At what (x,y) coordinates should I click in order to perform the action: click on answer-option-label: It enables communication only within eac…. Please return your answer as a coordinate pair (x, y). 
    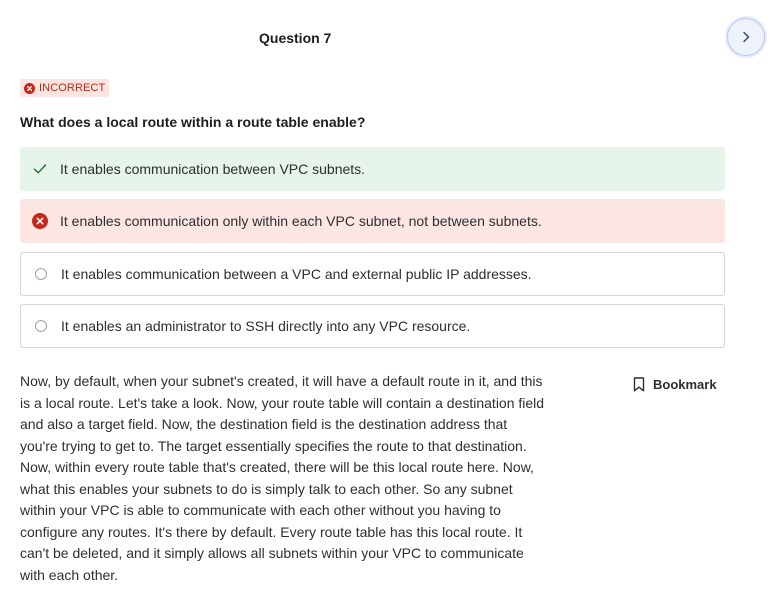
    Looking at the image, I should click on (301, 221).